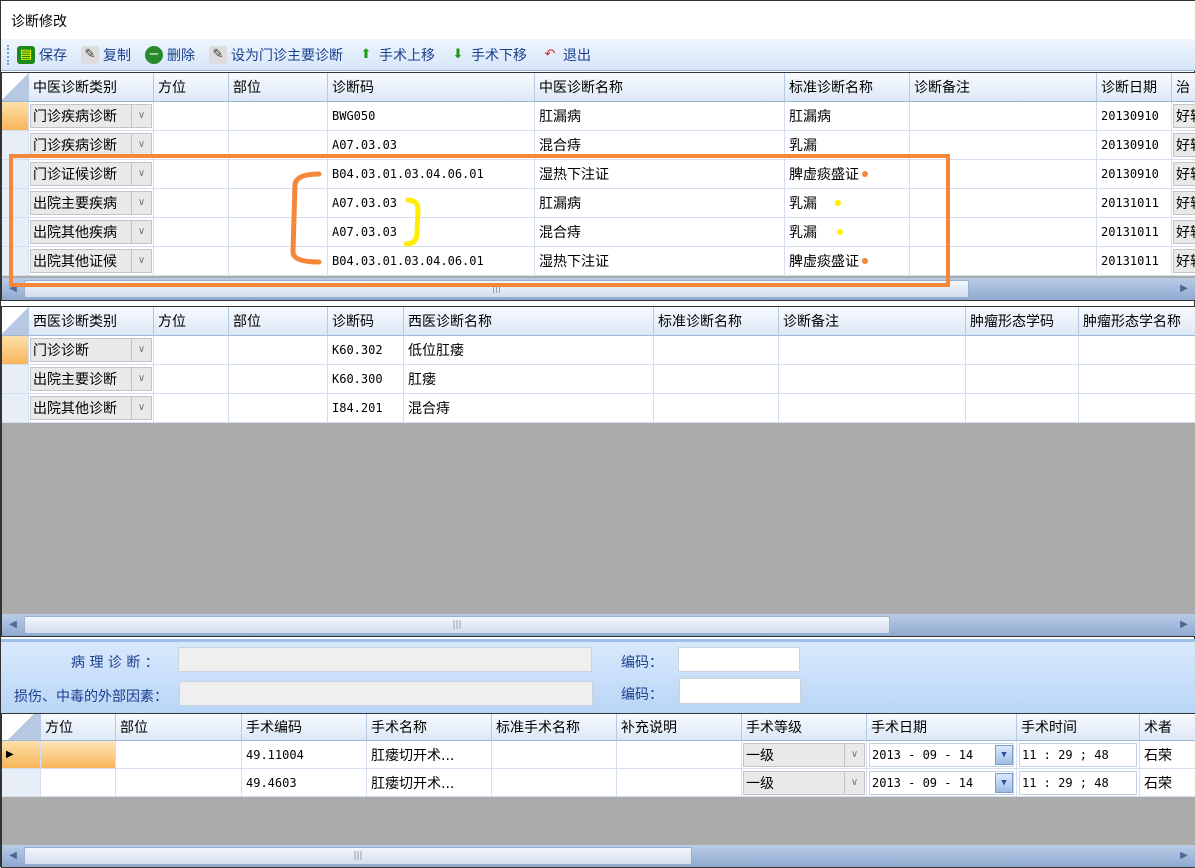 The width and height of the screenshot is (1195, 868). What do you see at coordinates (396, 55) in the screenshot?
I see `toolbar-button-arrow-up: ⬆ 手术上移` at bounding box center [396, 55].